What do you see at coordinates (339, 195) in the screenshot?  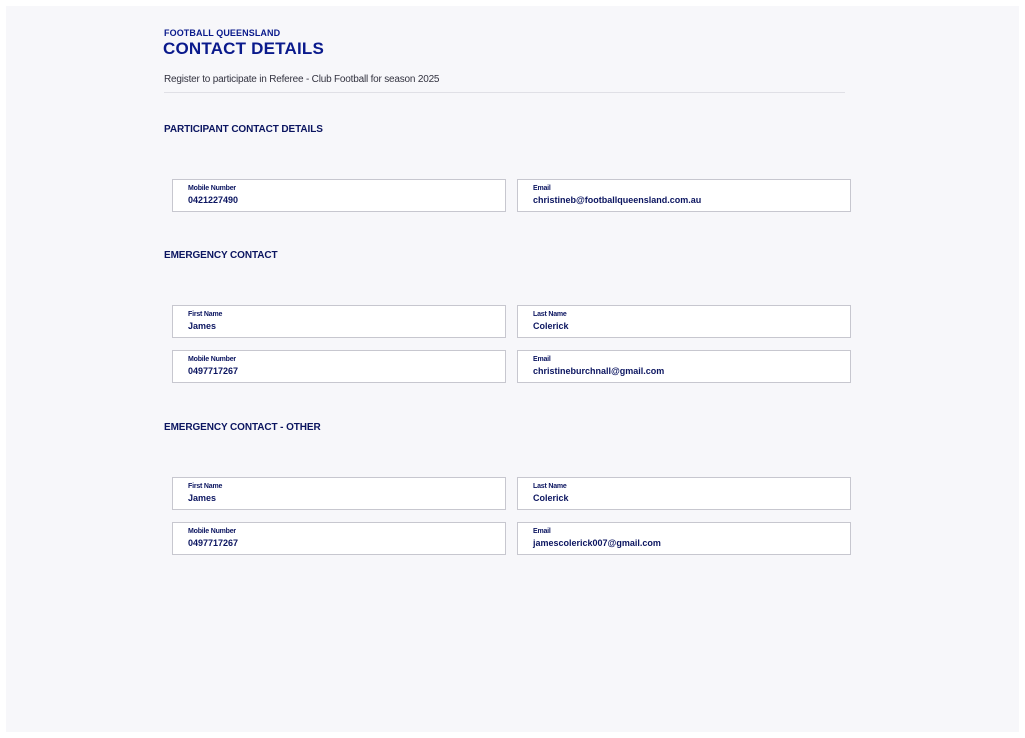 I see `participant-mobile-field: Mobile Number 0421227490` at bounding box center [339, 195].